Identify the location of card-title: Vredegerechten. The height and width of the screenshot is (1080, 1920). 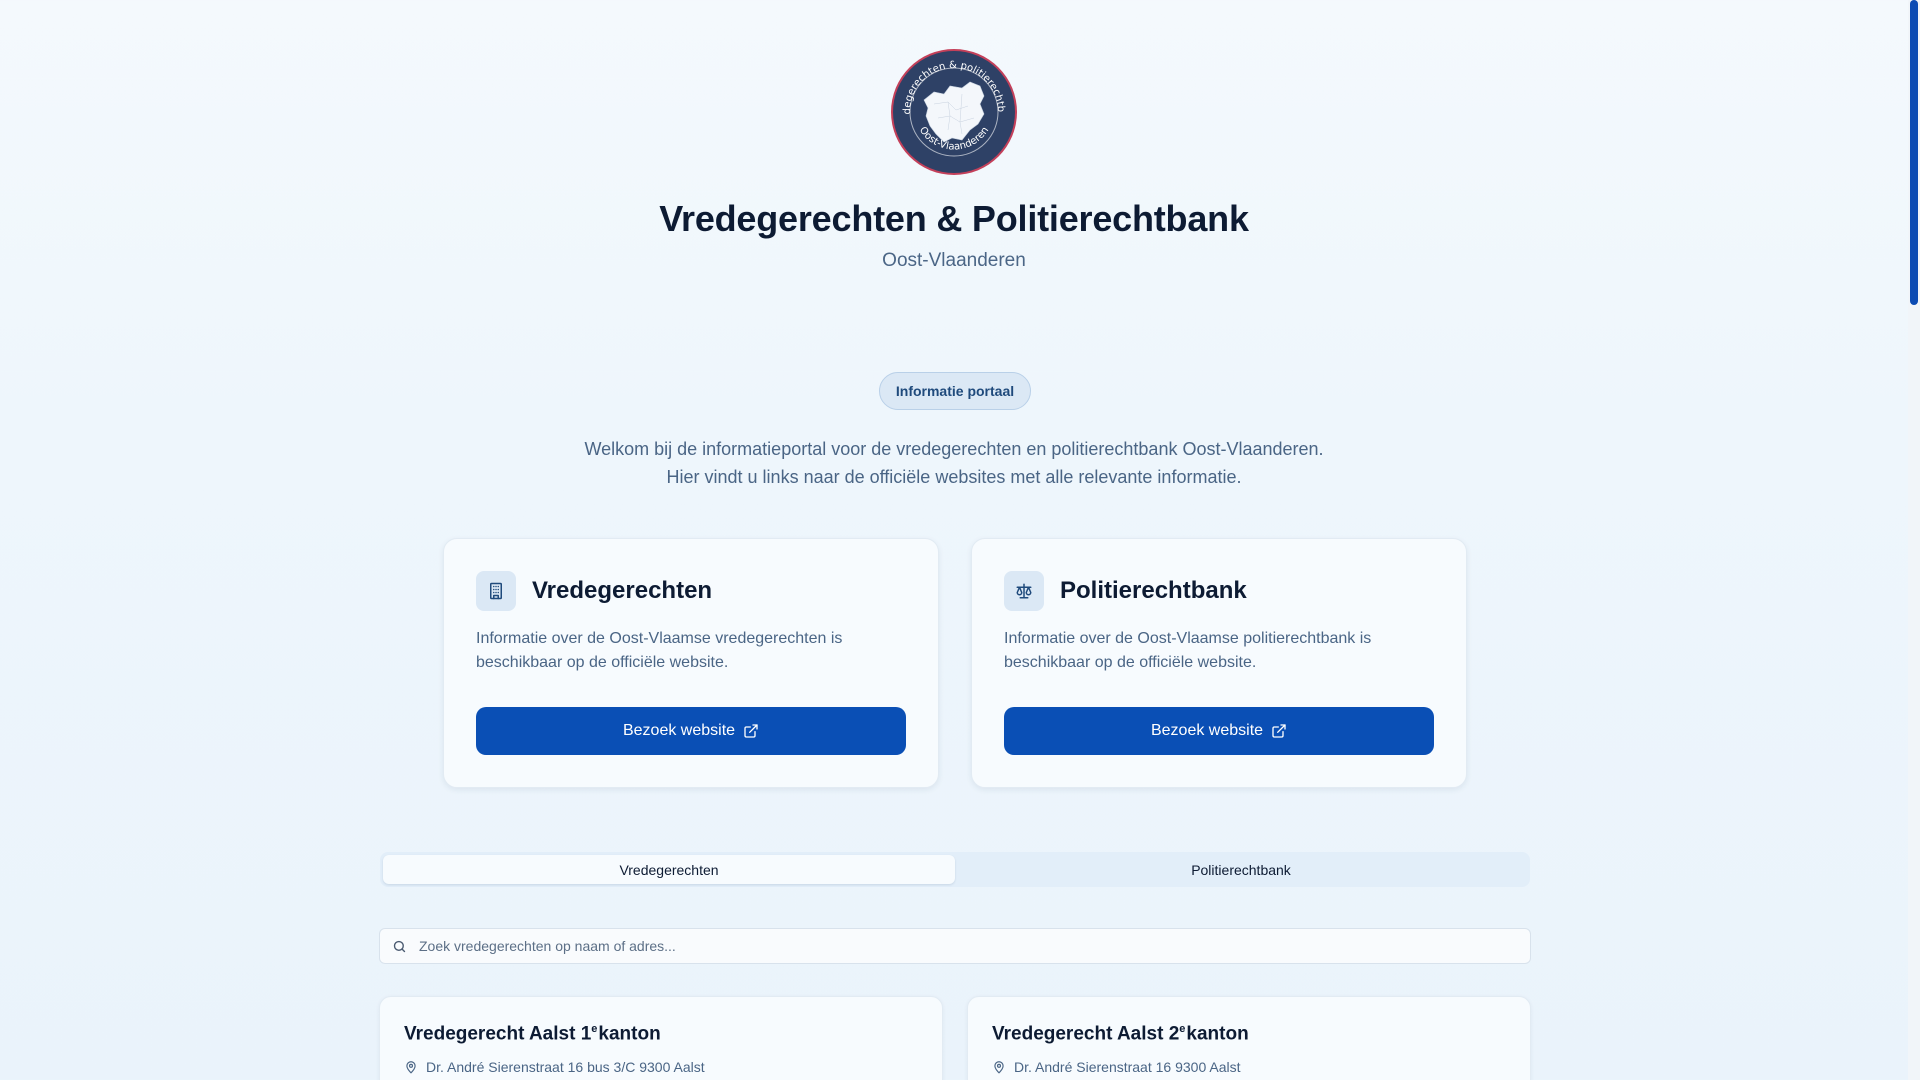
(622, 590).